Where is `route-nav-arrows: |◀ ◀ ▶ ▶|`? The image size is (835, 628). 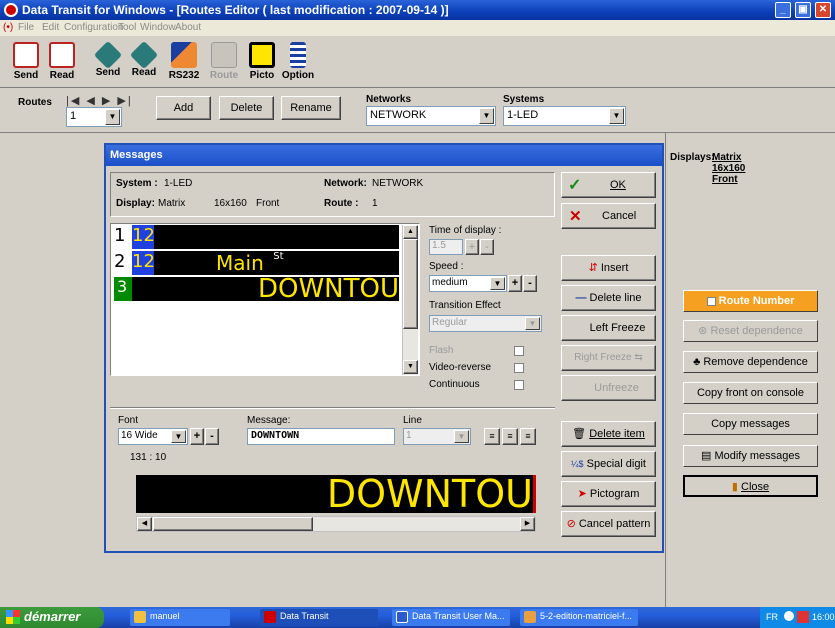 route-nav-arrows: |◀ ◀ ▶ ▶| is located at coordinates (99, 100).